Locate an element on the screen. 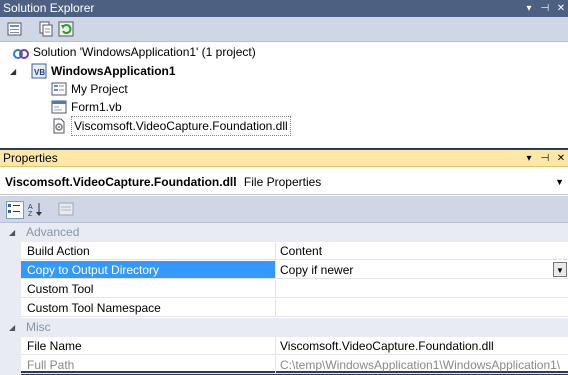 This screenshot has height=375, width=568. tree-project-node: VB WindowsApplication1 is located at coordinates (103, 71).